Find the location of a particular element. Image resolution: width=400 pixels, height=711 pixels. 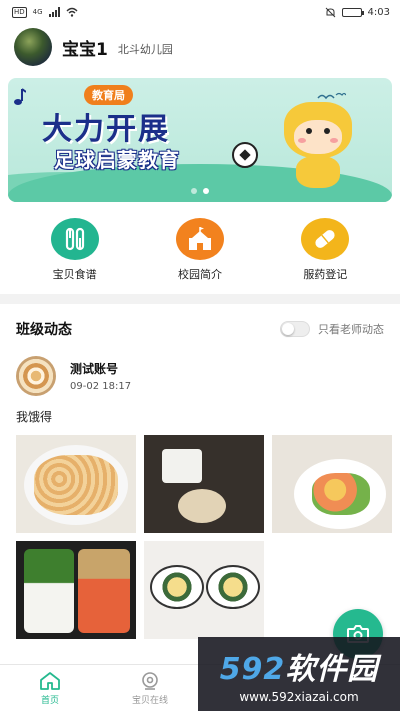

network-type: 4G is located at coordinates (37, 12).